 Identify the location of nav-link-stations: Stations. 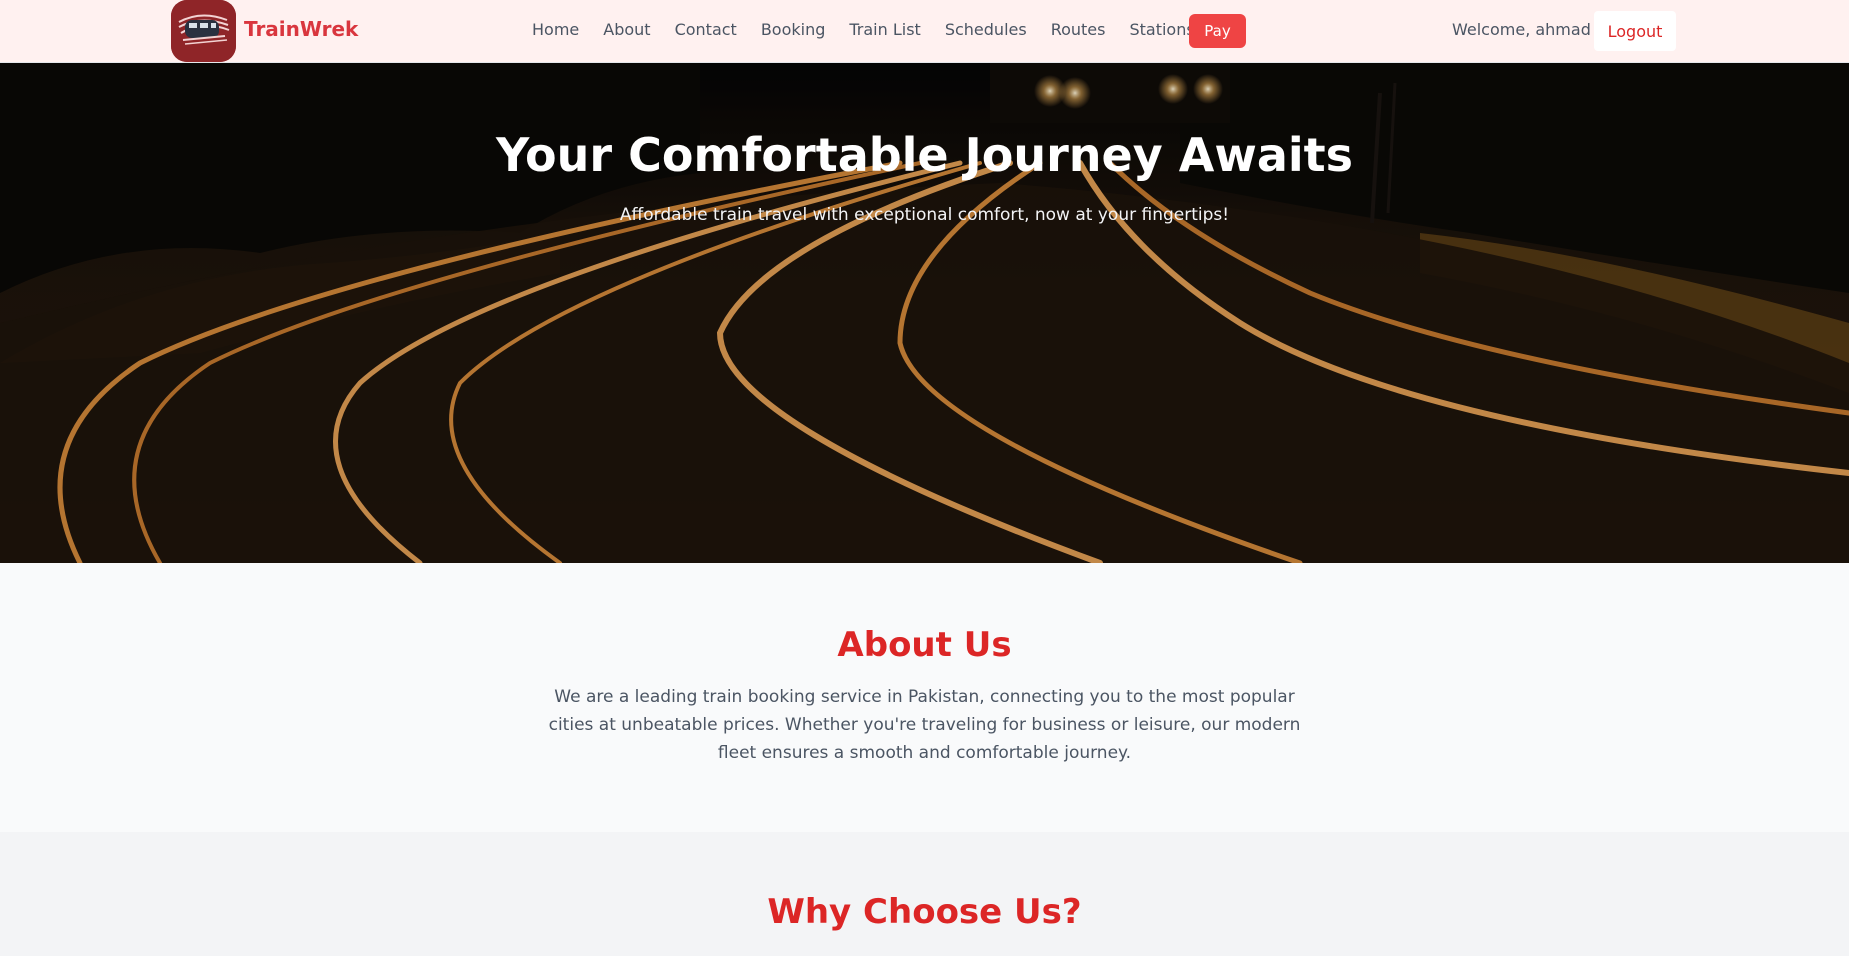
(1161, 32).